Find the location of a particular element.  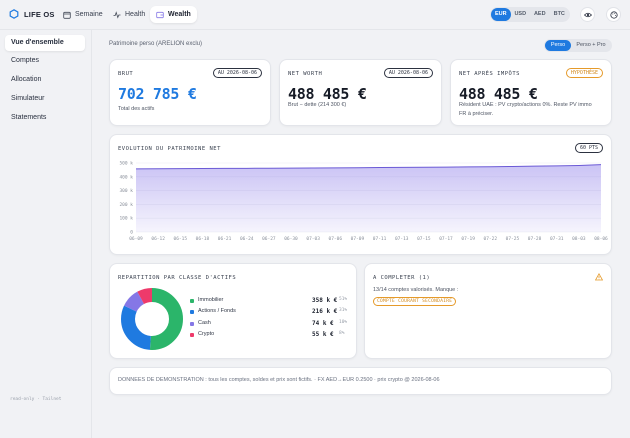

card-label: BRUT is located at coordinates (126, 74).